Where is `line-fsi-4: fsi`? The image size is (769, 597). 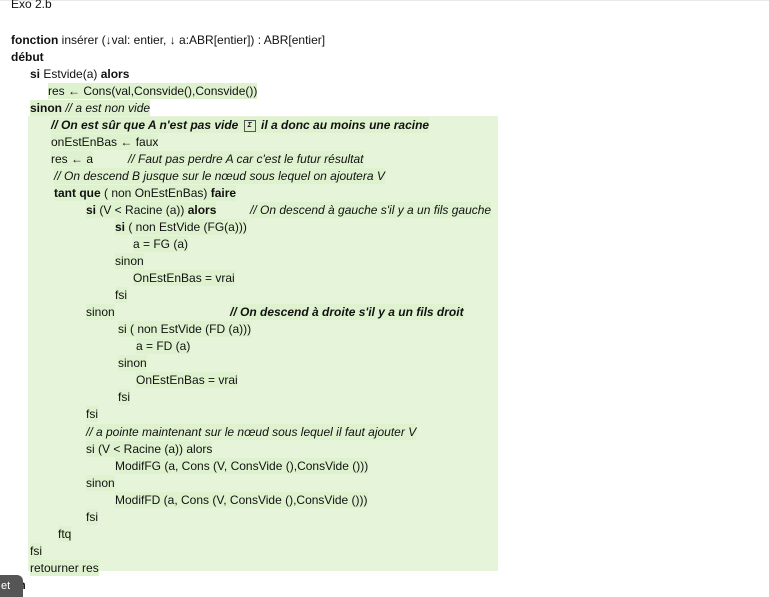
line-fsi-4: fsi is located at coordinates (124, 397).